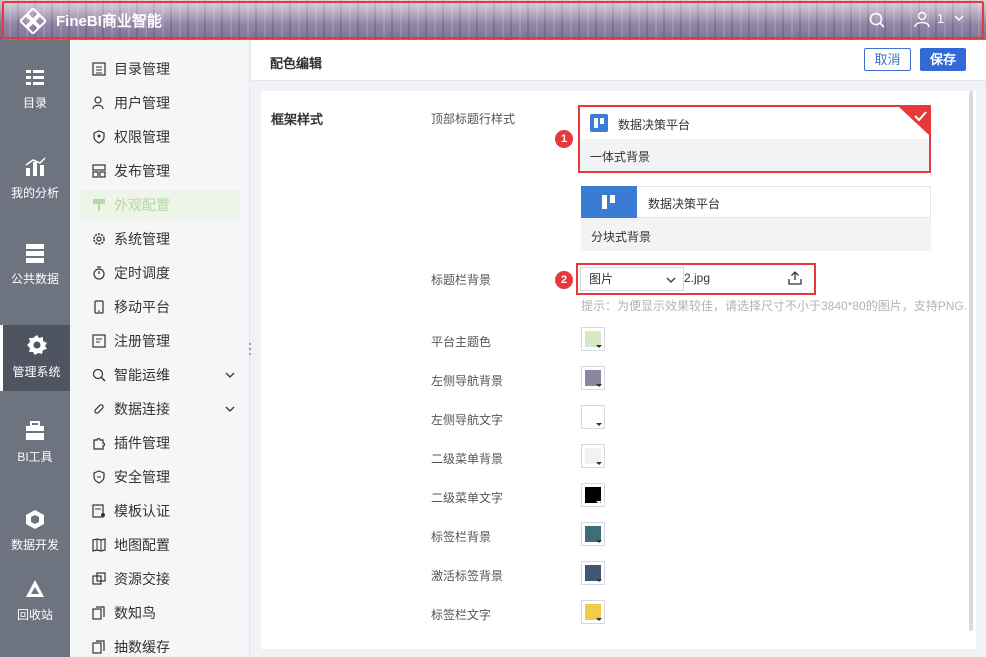  What do you see at coordinates (99, 171) in the screenshot?
I see `publish-icon` at bounding box center [99, 171].